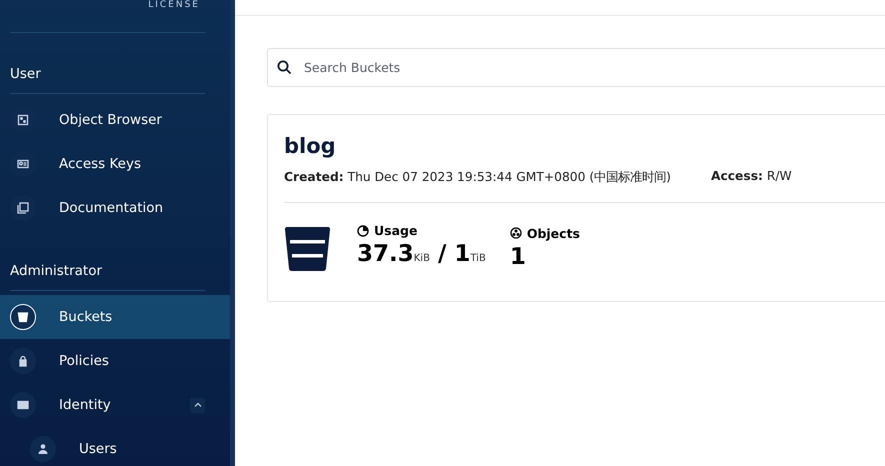 Image resolution: width=885 pixels, height=466 pixels. What do you see at coordinates (197, 405) in the screenshot?
I see `collapse-button` at bounding box center [197, 405].